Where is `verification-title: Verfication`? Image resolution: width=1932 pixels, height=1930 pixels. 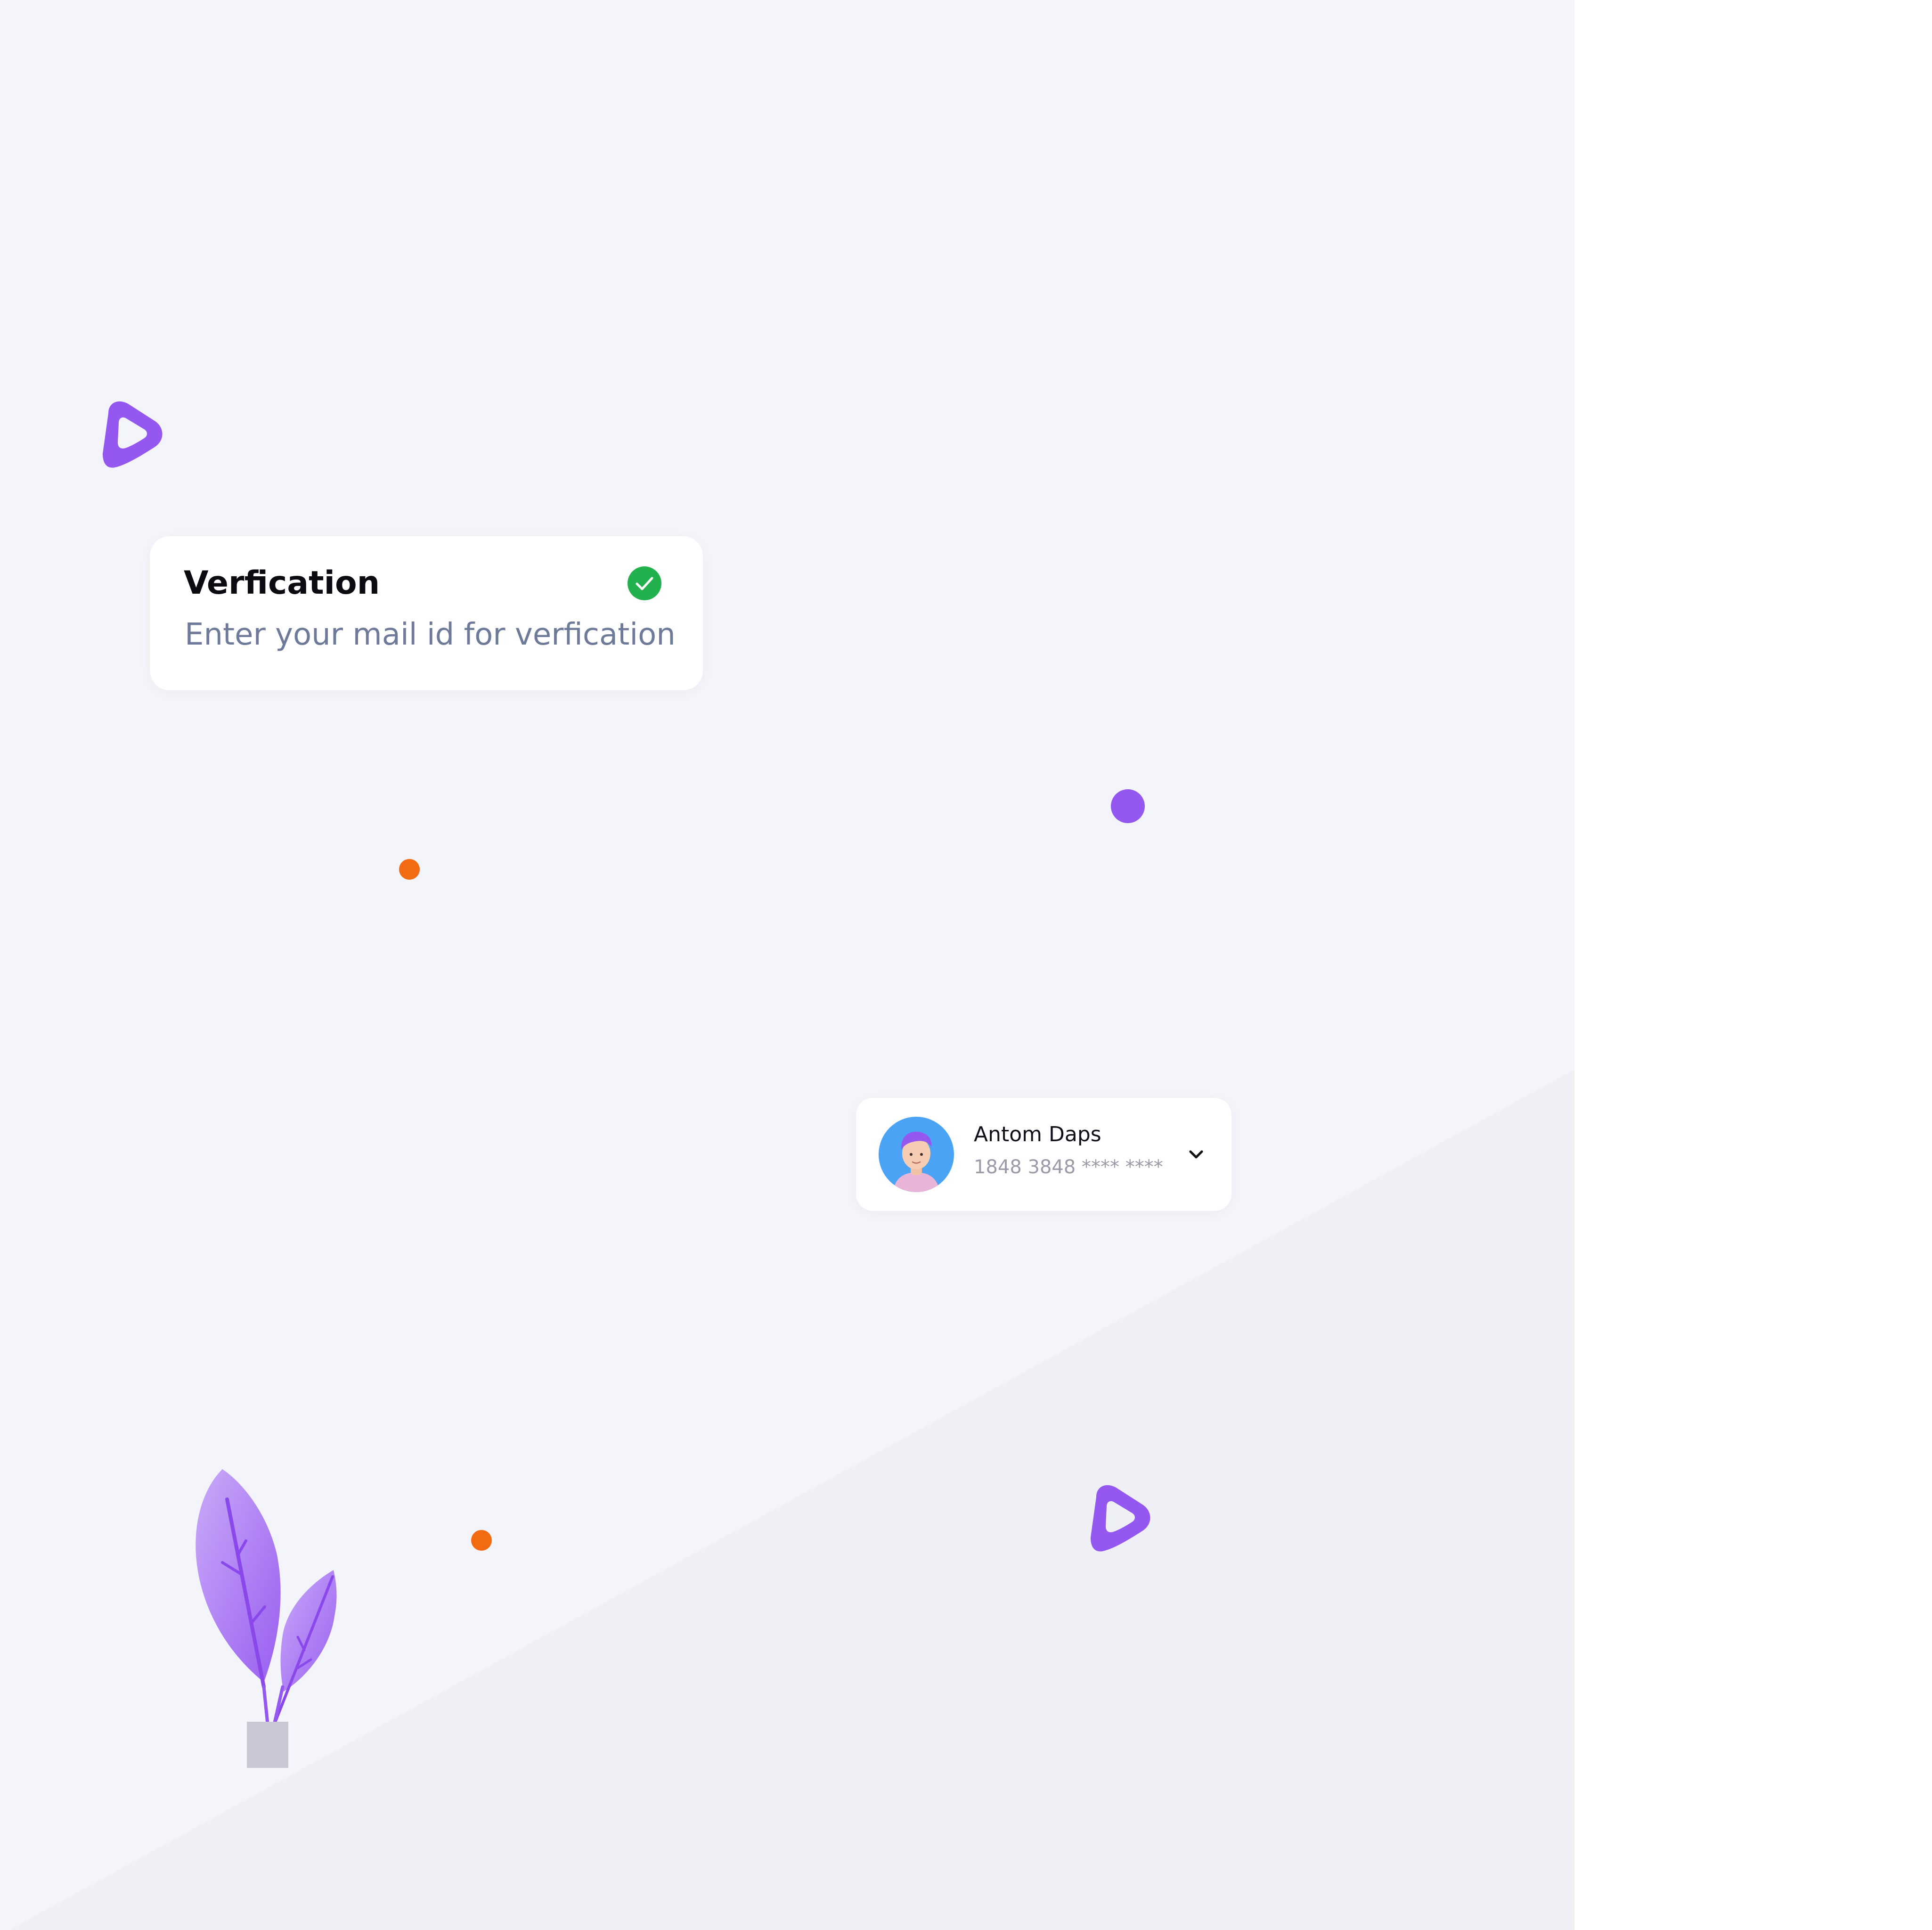
verification-title: Verfication is located at coordinates (282, 583).